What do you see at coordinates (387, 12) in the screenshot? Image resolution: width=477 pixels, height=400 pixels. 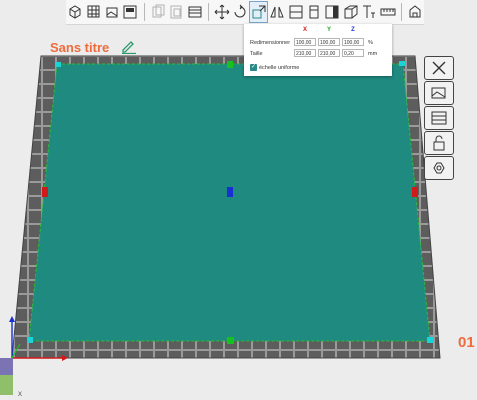 I see `ruler-icon` at bounding box center [387, 12].